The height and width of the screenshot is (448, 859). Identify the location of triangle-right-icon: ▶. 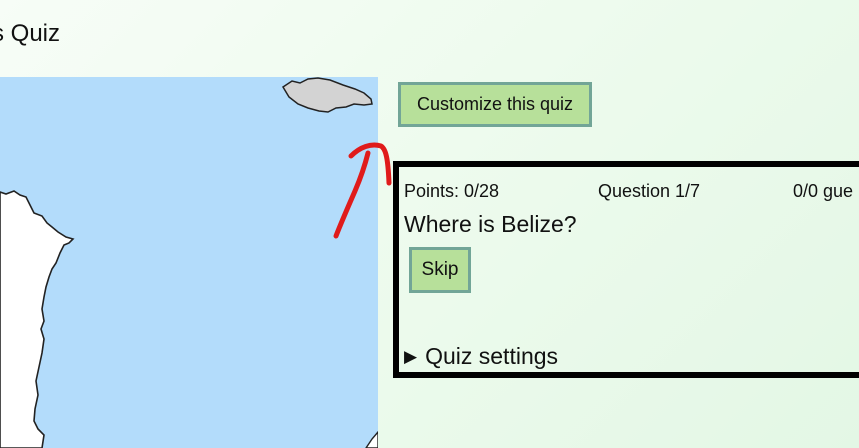
(411, 356).